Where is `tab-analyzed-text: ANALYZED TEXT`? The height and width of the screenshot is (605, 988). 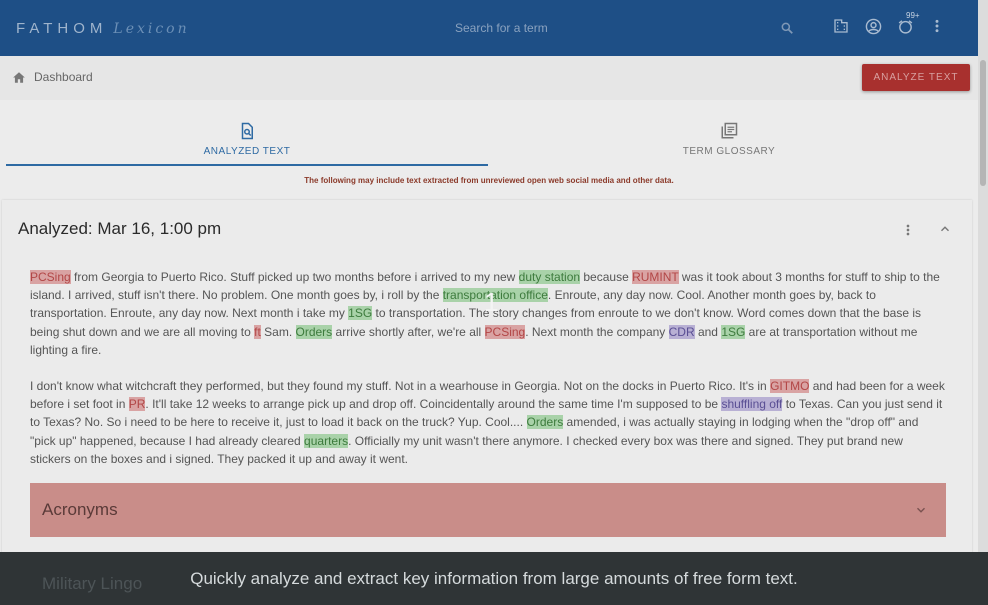 tab-analyzed-text: ANALYZED TEXT is located at coordinates (247, 137).